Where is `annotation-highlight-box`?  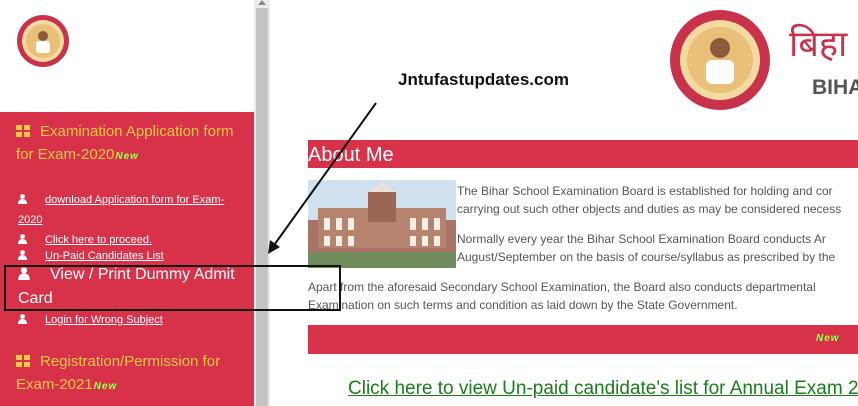 annotation-highlight-box is located at coordinates (172, 288).